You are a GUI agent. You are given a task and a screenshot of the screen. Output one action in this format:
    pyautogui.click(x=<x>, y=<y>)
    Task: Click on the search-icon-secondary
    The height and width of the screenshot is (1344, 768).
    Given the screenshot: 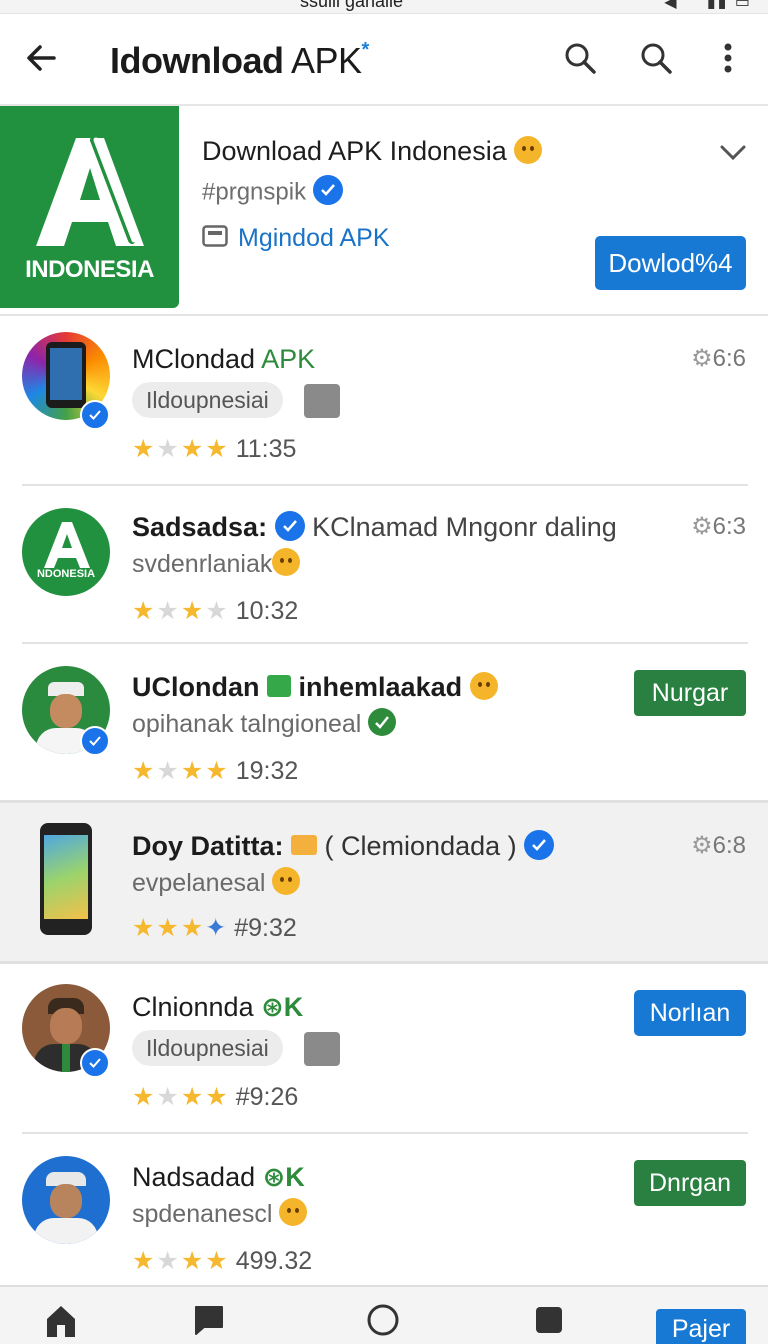 What is the action you would take?
    pyautogui.click(x=656, y=58)
    